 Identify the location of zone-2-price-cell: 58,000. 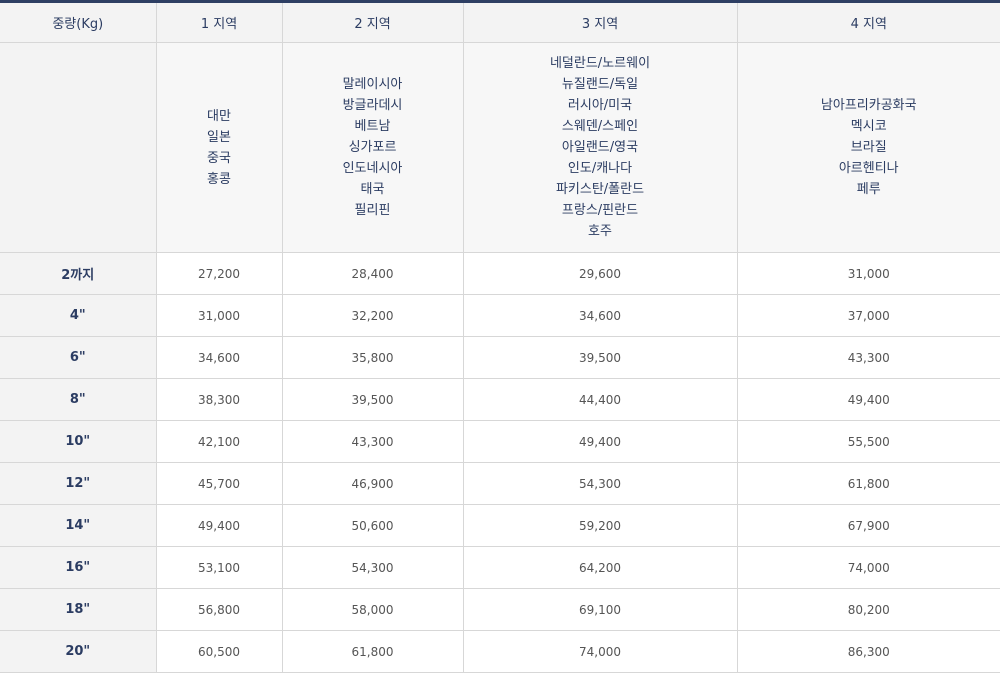
(372, 609).